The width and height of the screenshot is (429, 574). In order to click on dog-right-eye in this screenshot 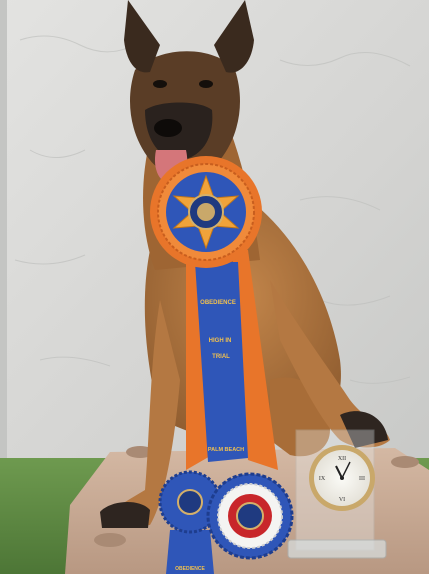, I will do `click(206, 84)`.